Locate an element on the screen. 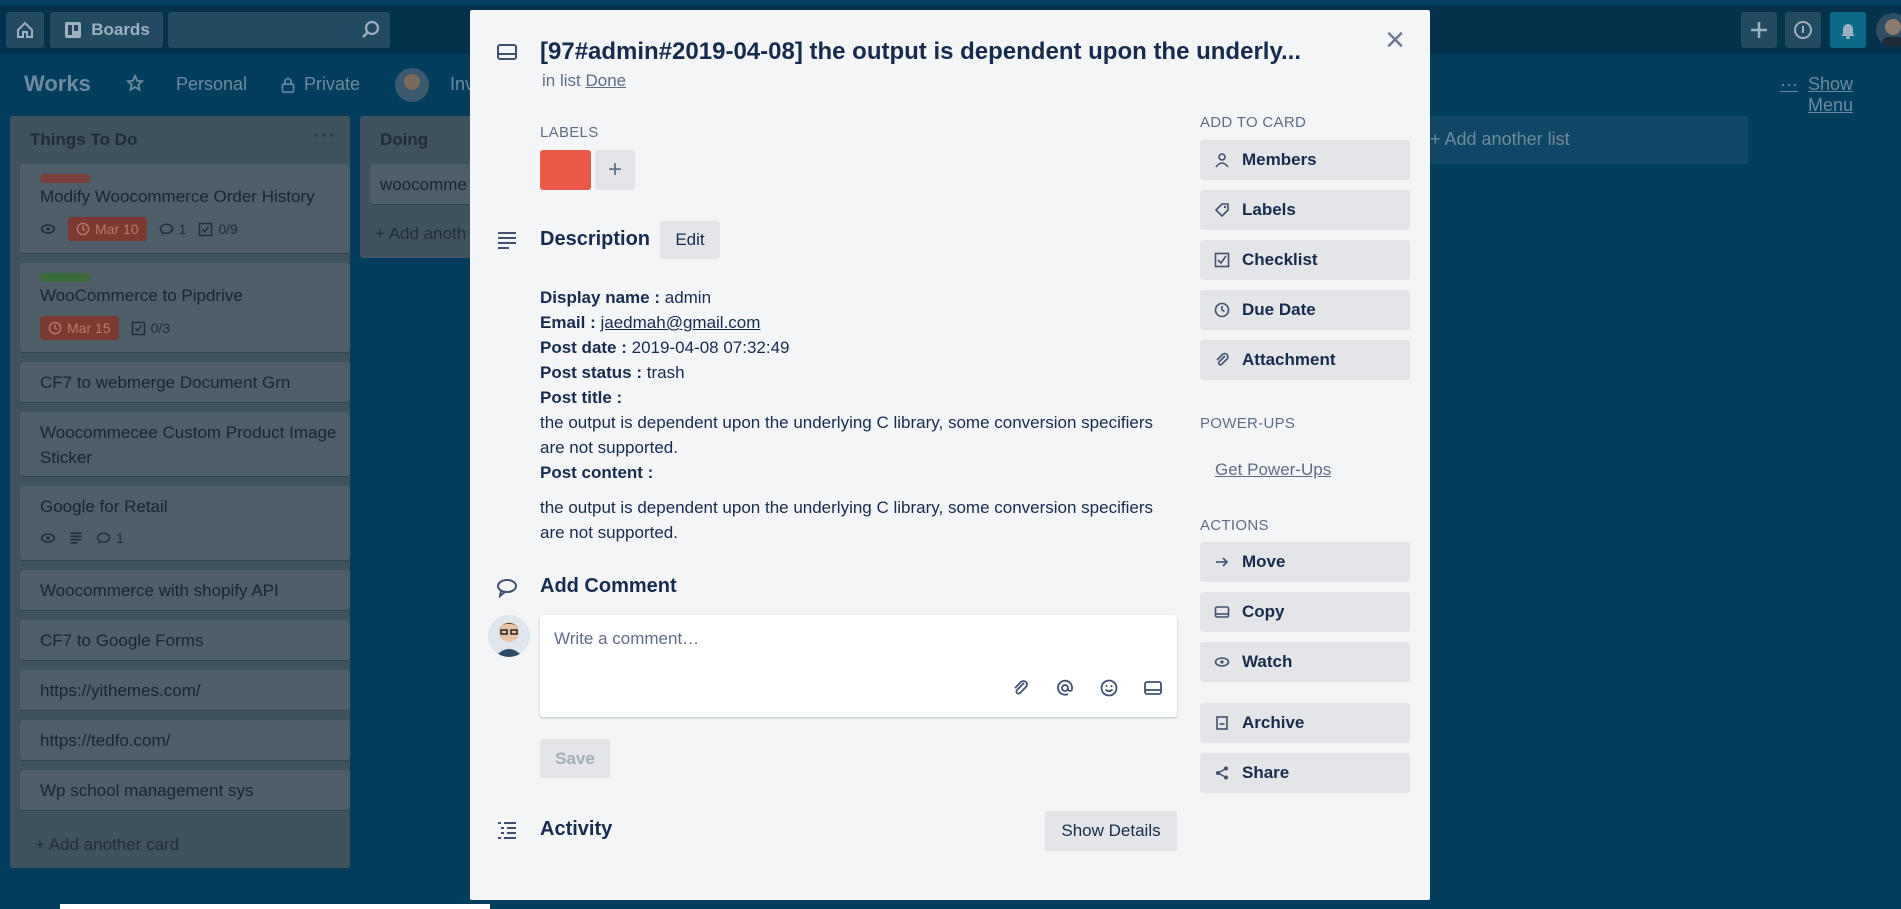  copy-button: Copy is located at coordinates (1305, 612).